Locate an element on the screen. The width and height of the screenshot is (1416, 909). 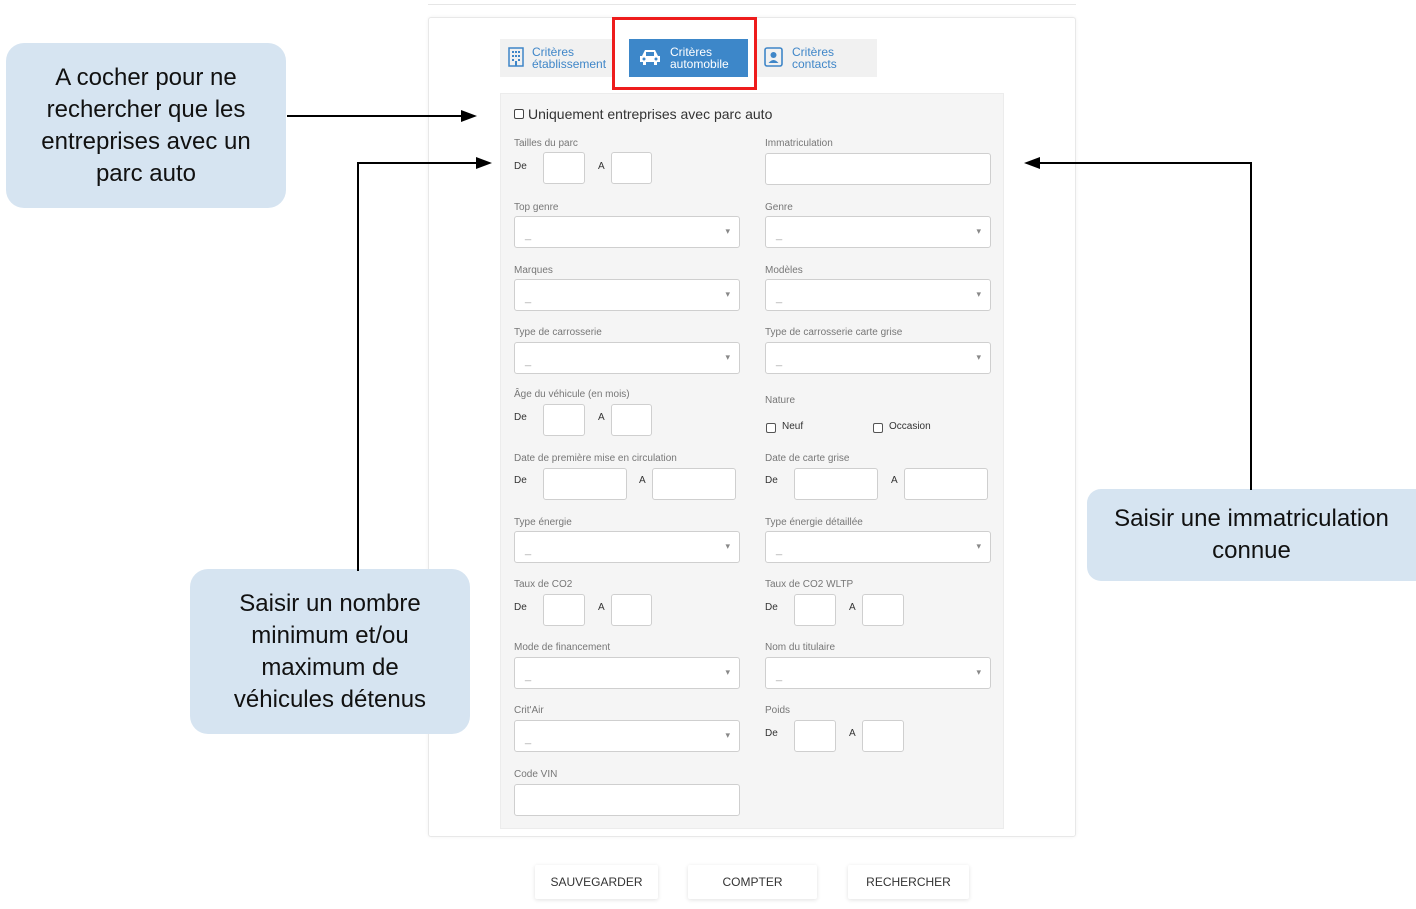
financing-label: Mode de financement is located at coordinates (562, 647).